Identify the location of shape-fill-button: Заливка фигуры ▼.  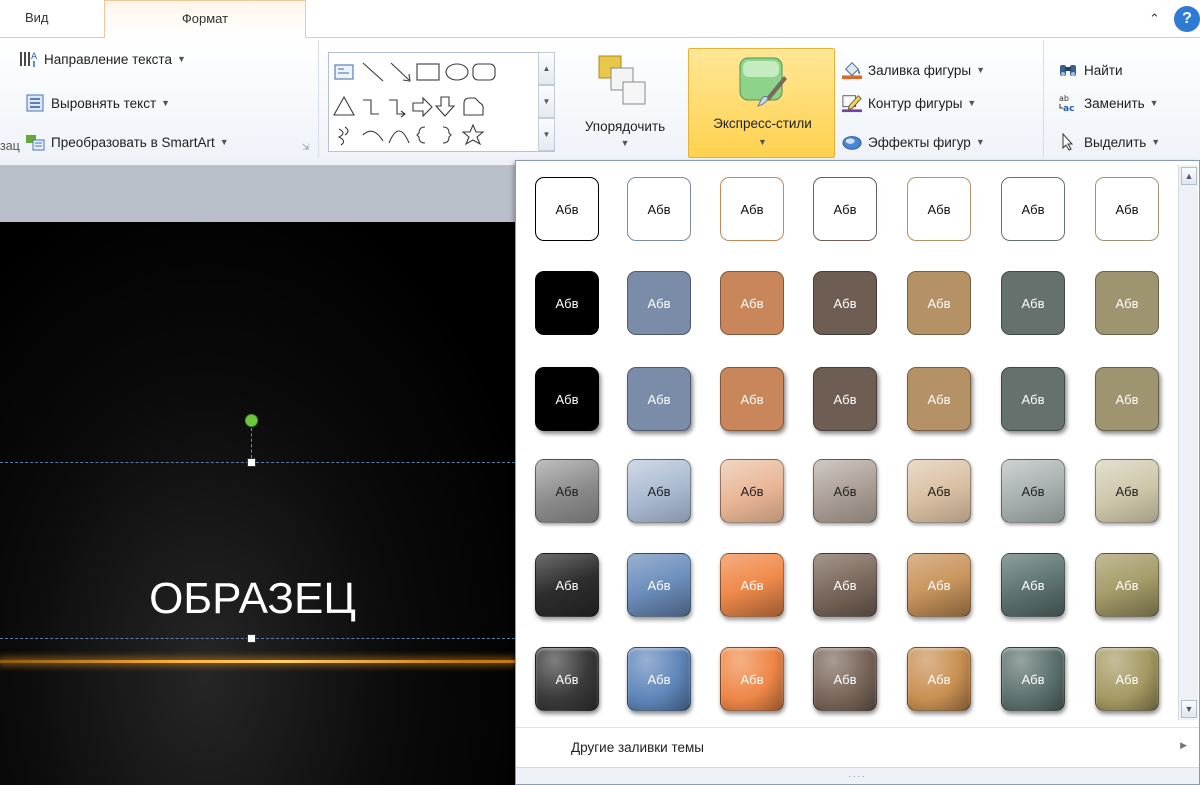
(913, 70).